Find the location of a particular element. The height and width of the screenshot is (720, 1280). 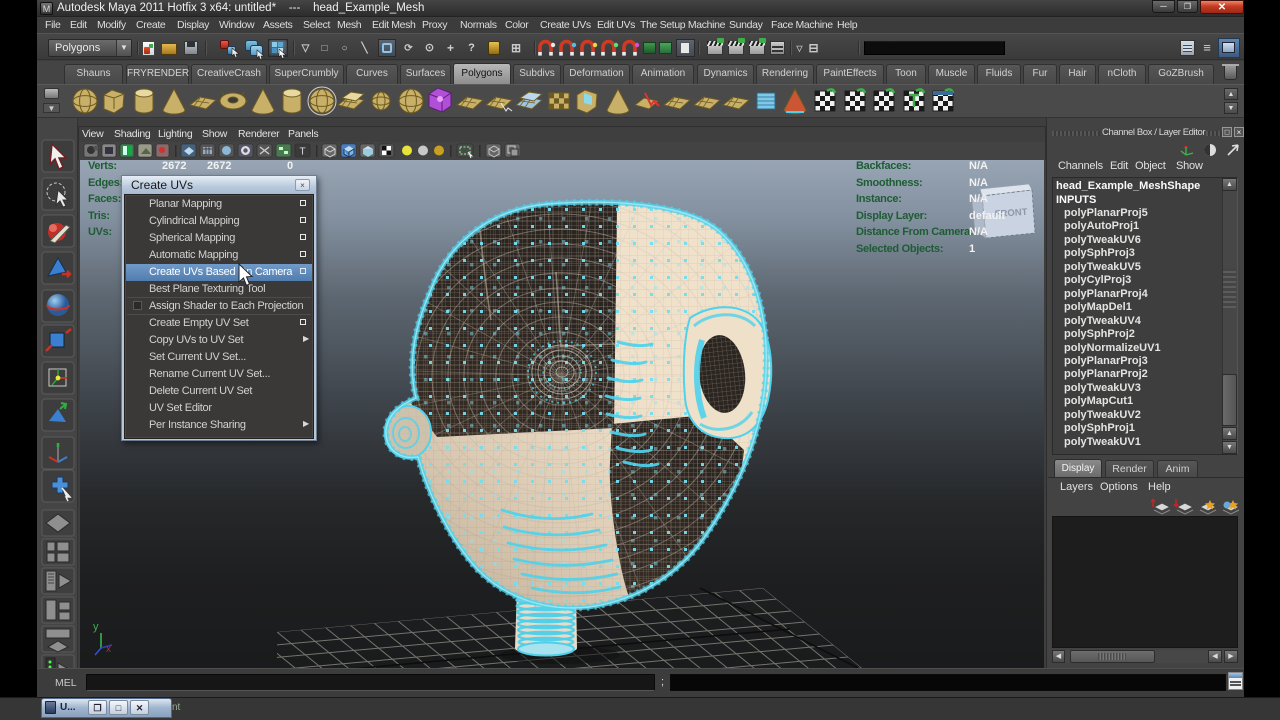

svg-text: T is located at coordinates (302, 152).